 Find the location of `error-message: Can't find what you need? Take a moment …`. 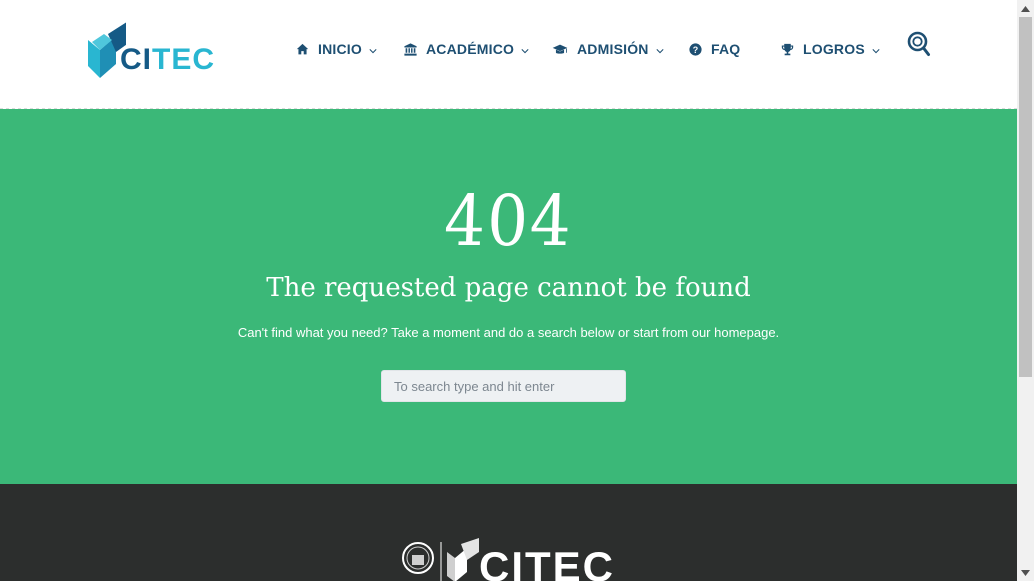

error-message: Can't find what you need? Take a moment … is located at coordinates (508, 332).